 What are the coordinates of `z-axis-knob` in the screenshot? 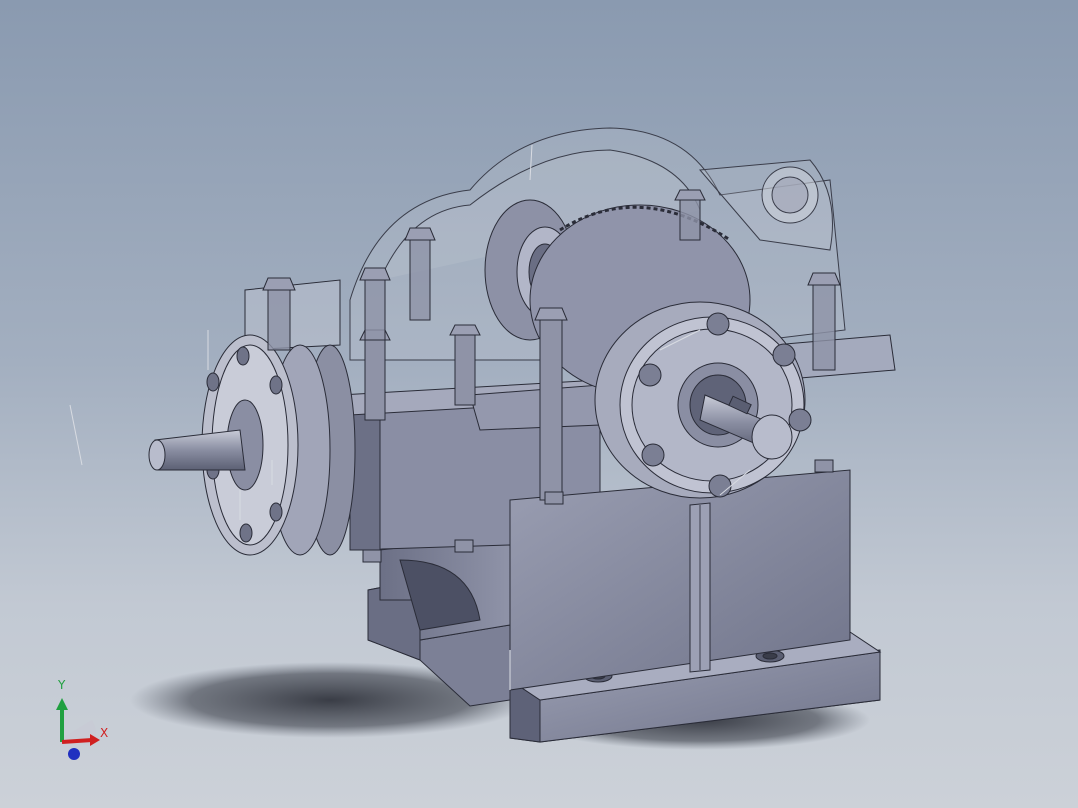 It's located at (74, 754).